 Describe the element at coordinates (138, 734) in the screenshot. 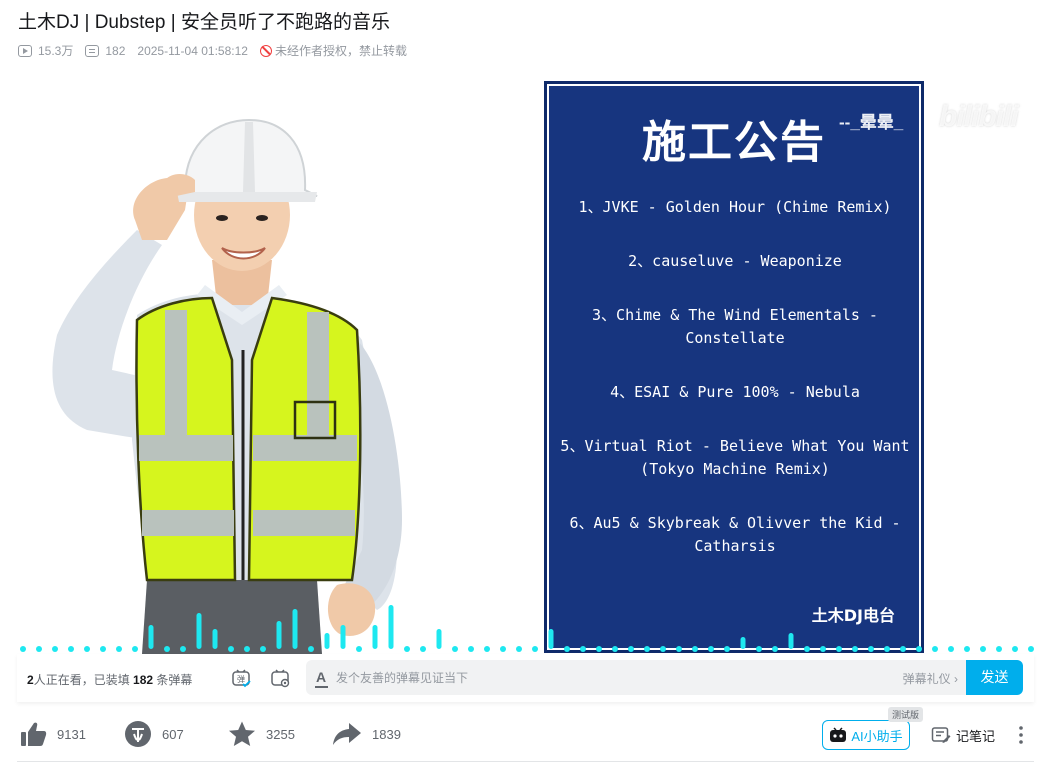

I see `coin-icon` at that location.